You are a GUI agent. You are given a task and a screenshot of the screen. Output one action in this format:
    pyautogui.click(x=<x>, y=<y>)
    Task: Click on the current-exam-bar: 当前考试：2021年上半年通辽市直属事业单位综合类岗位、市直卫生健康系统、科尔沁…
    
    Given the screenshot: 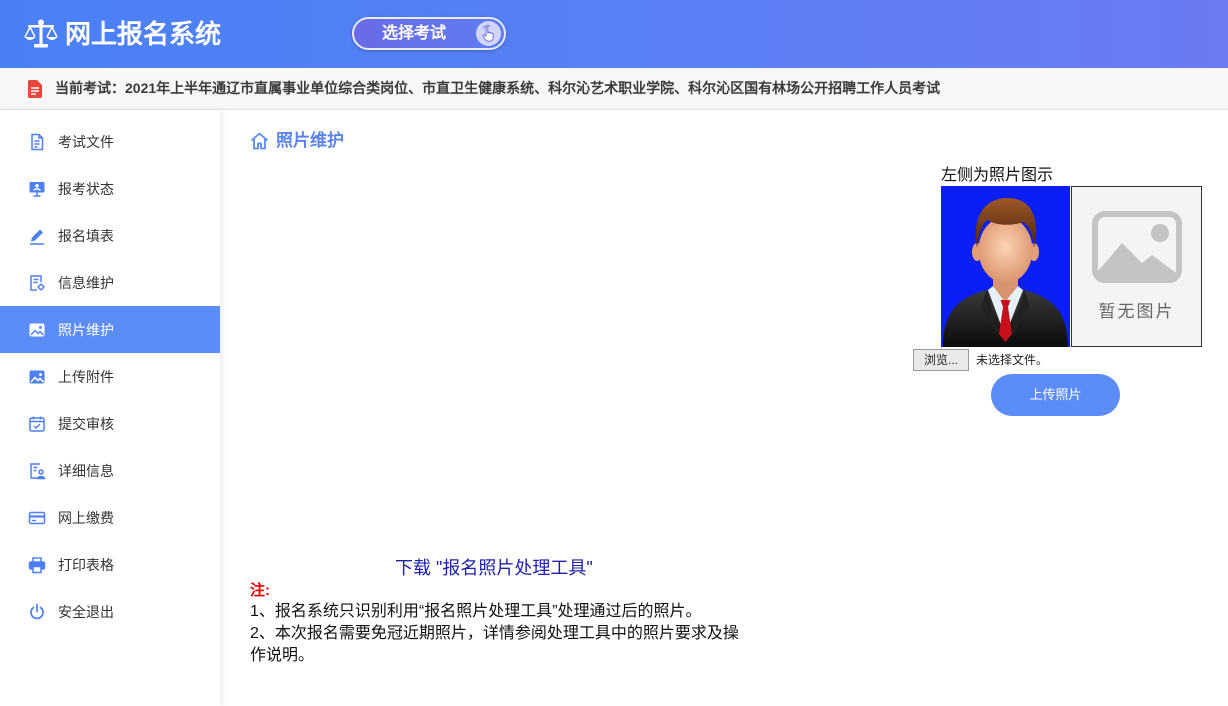 What is the action you would take?
    pyautogui.click(x=614, y=89)
    